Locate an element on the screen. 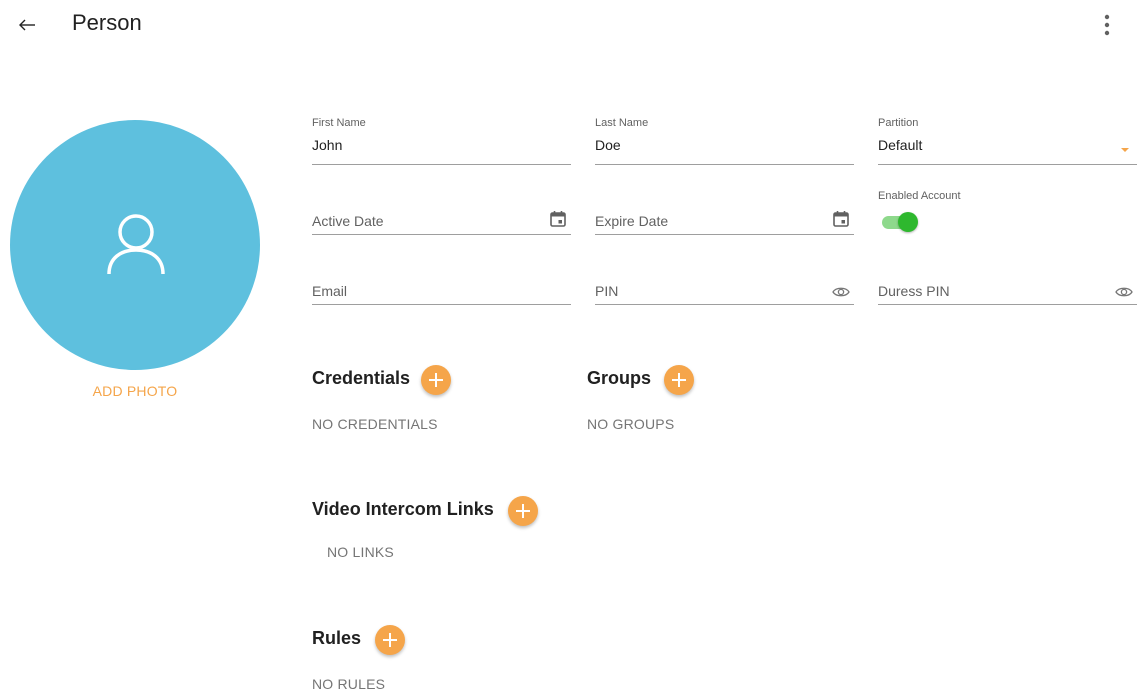 The image size is (1138, 697). groups-empty-text: NO GROUPS is located at coordinates (631, 424).